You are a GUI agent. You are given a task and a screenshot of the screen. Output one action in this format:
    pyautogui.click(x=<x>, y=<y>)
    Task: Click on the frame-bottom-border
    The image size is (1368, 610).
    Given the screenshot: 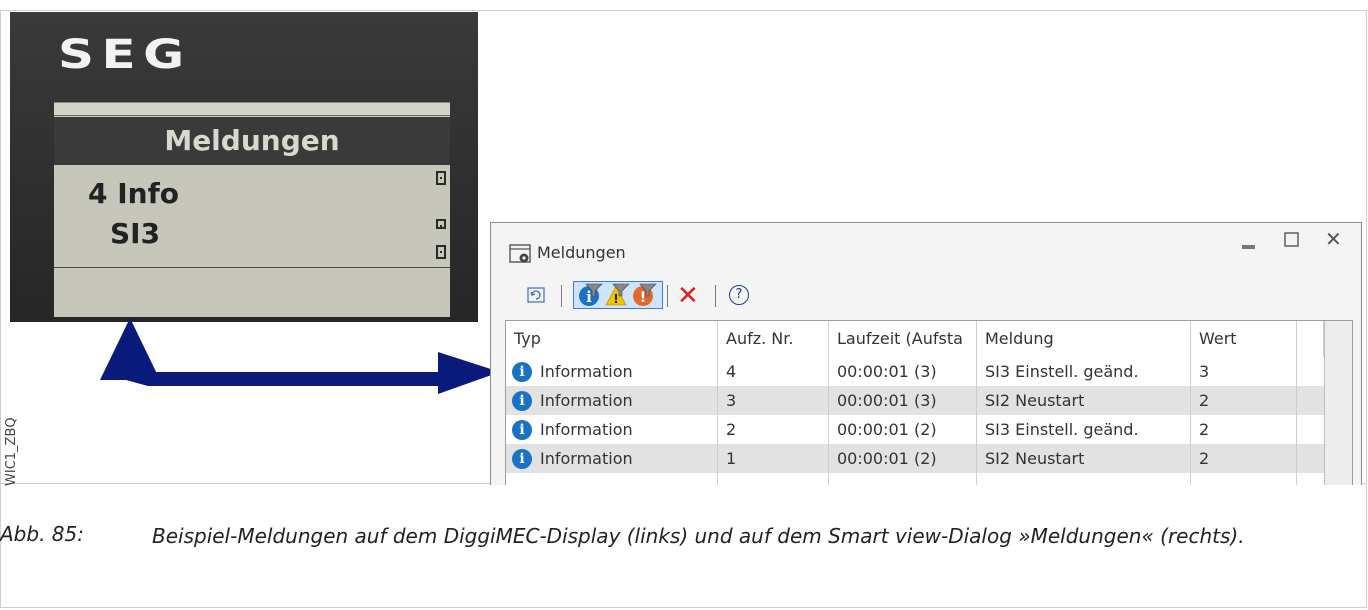 What is the action you would take?
    pyautogui.click(x=683, y=607)
    